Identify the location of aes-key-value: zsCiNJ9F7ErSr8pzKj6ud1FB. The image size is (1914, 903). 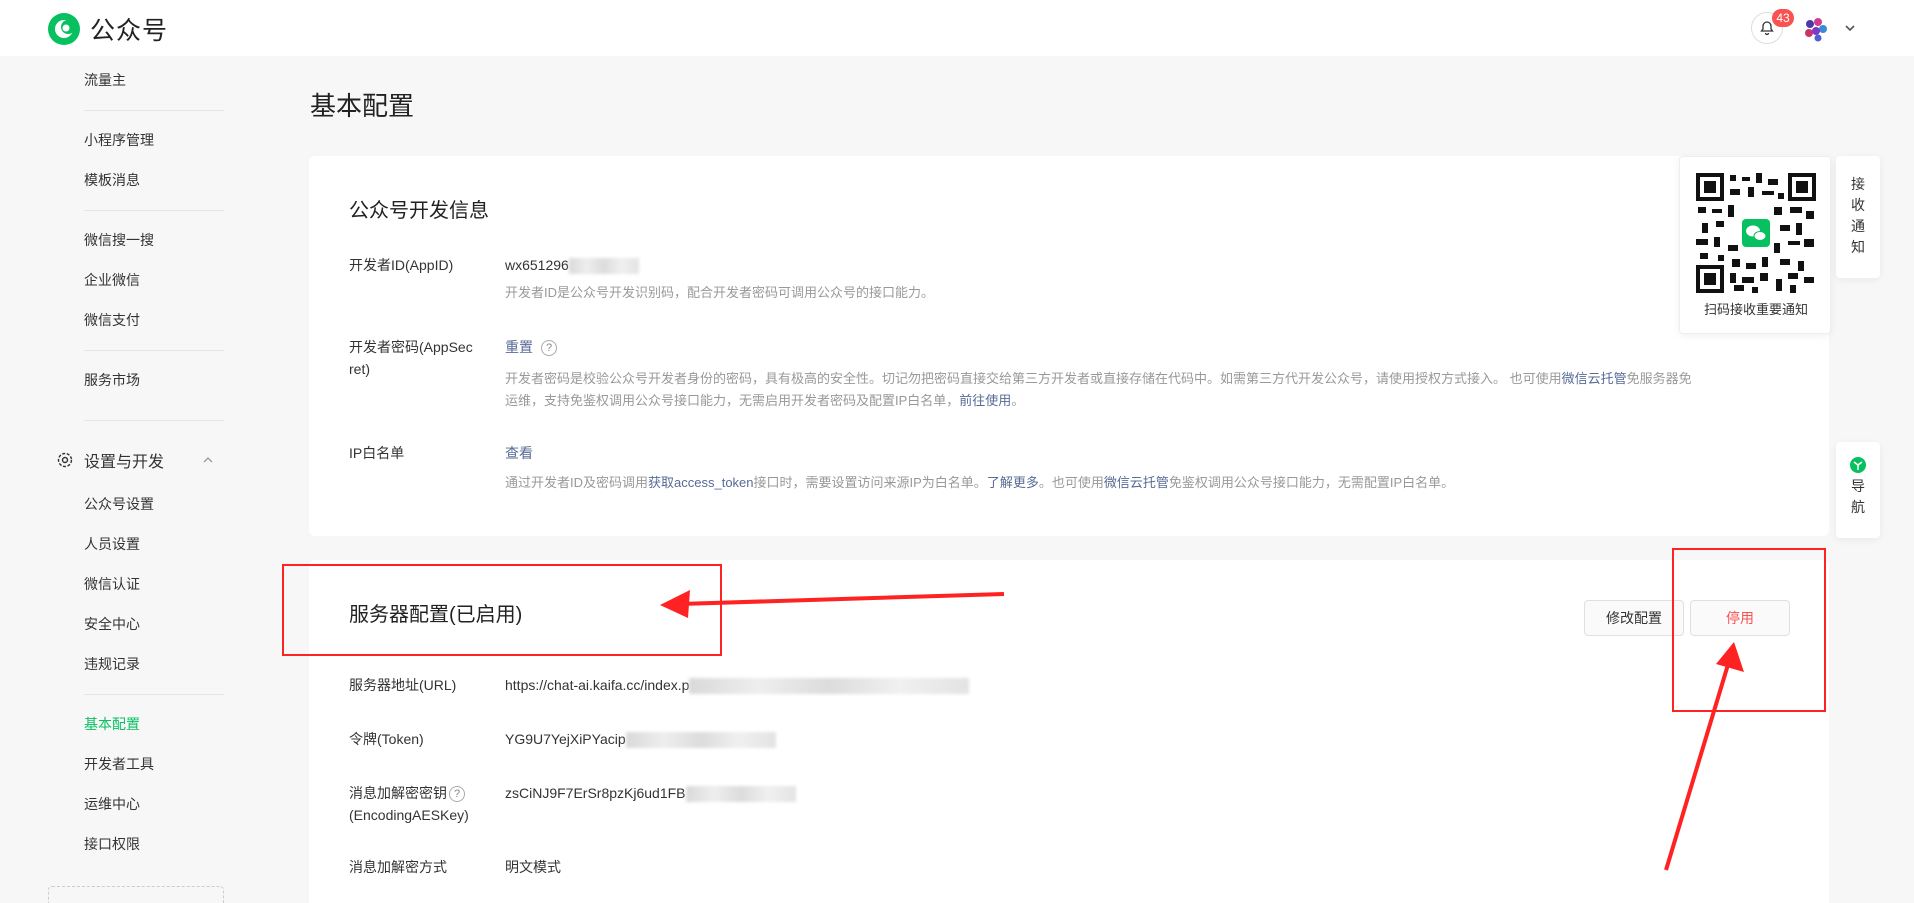
(650, 793).